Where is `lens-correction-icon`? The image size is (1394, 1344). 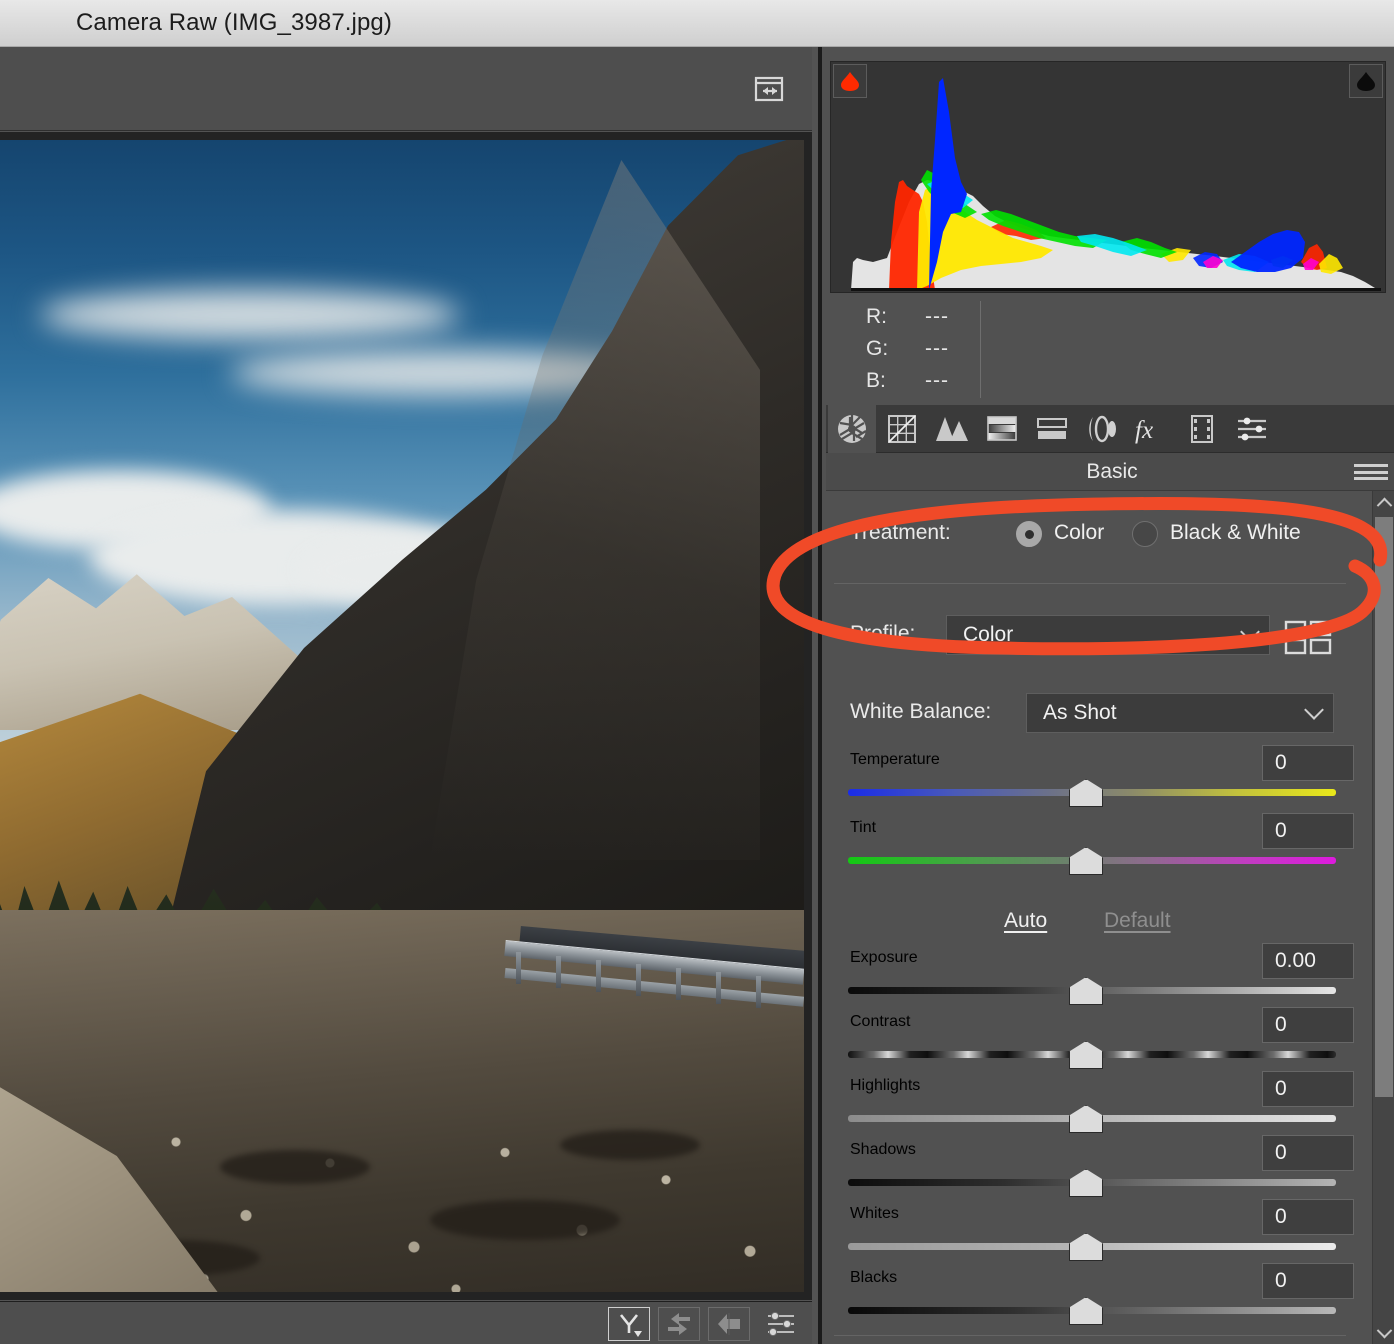
lens-correction-icon is located at coordinates (1102, 429).